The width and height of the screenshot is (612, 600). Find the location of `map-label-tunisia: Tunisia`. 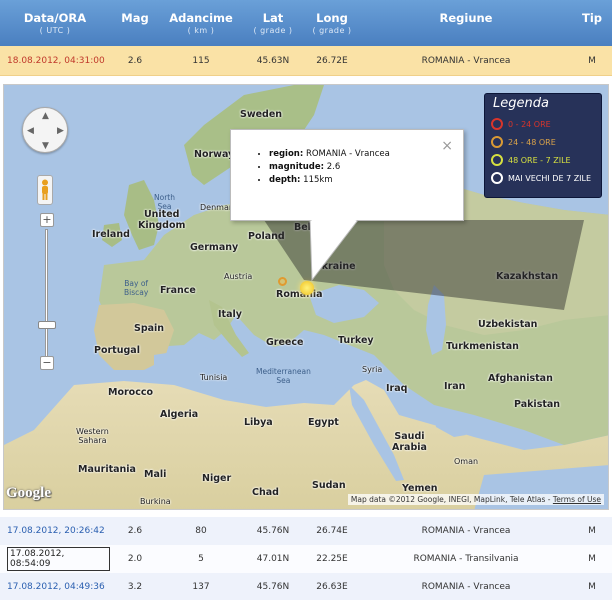

map-label-tunisia: Tunisia is located at coordinates (214, 377).